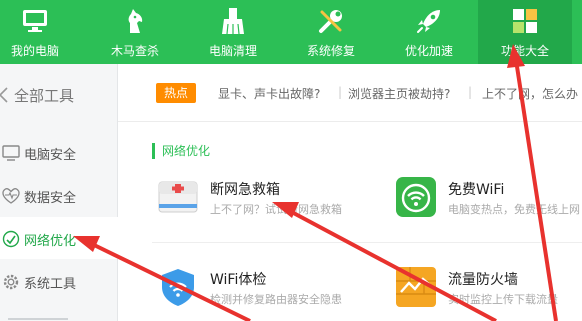  What do you see at coordinates (268, 202) in the screenshot?
I see `tool-network-first-aid: 断网急救箱 上不了网？试试断网急救箱` at bounding box center [268, 202].